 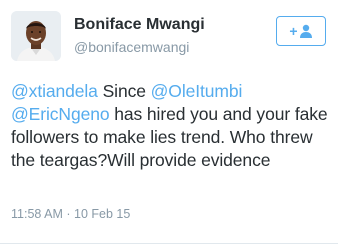 What do you see at coordinates (139, 35) in the screenshot?
I see `author-header: Boniface Mwangi @bonifacemwangi` at bounding box center [139, 35].